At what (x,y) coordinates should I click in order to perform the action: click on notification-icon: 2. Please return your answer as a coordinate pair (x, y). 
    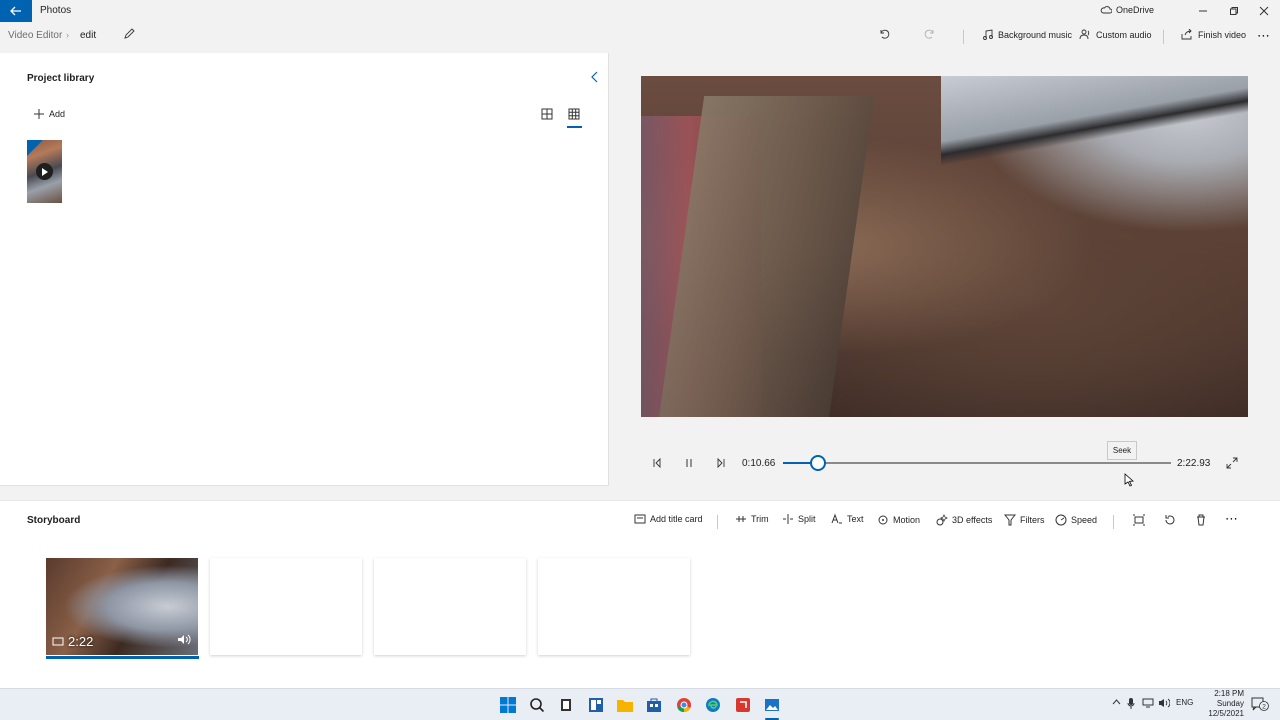
    Looking at the image, I should click on (1260, 704).